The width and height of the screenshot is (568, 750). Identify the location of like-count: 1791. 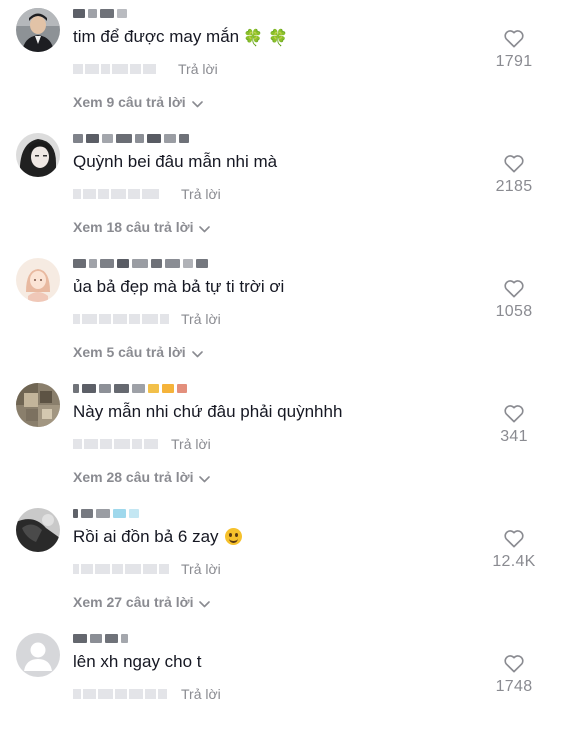
(514, 61).